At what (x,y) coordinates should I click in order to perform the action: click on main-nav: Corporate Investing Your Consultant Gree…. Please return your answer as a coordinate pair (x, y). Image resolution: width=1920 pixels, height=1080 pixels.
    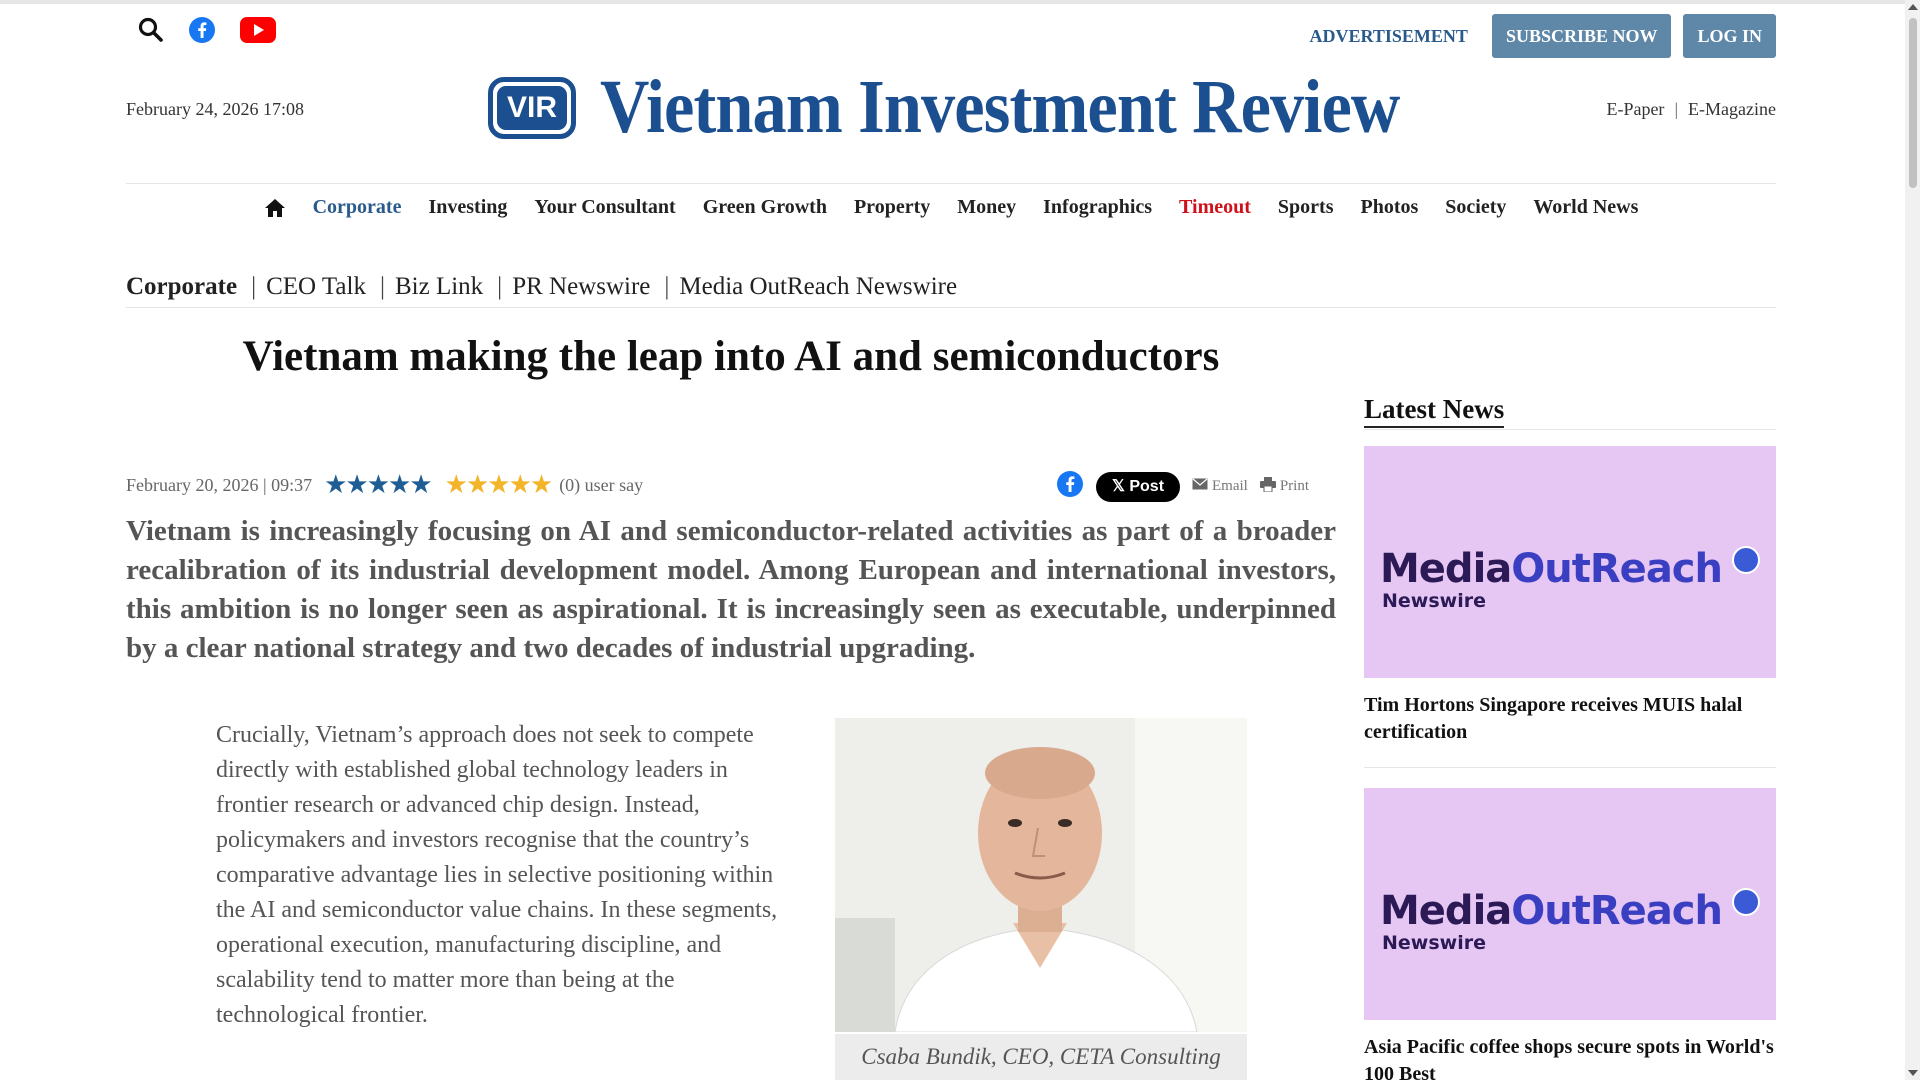
    Looking at the image, I should click on (951, 207).